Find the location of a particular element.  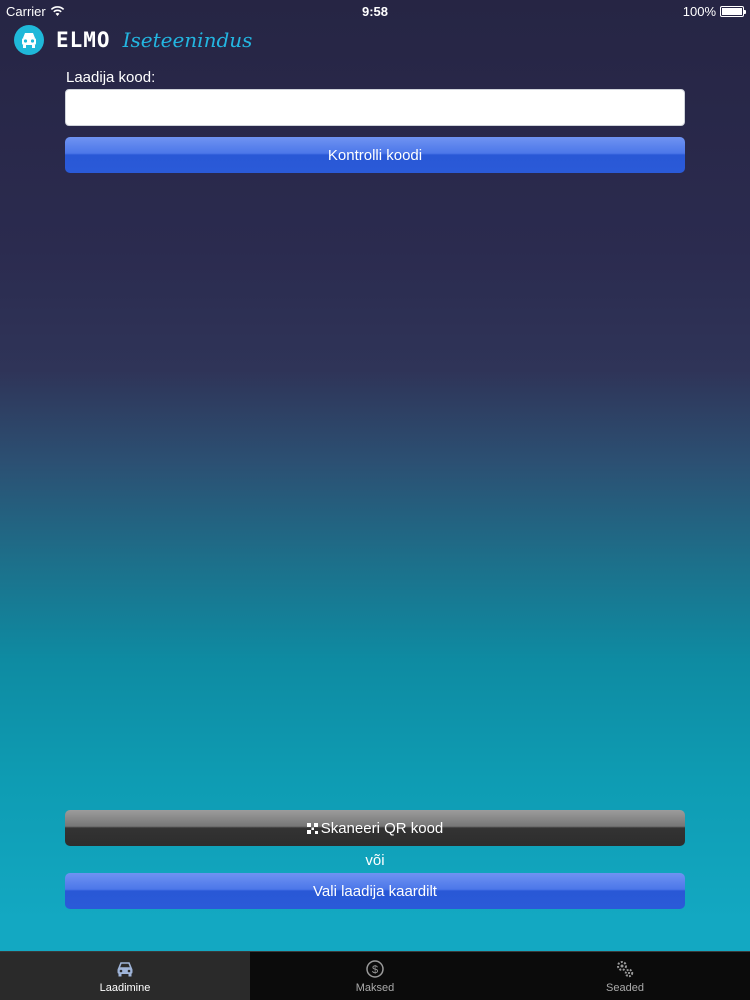

tab-seaded: Seaded is located at coordinates (625, 976).